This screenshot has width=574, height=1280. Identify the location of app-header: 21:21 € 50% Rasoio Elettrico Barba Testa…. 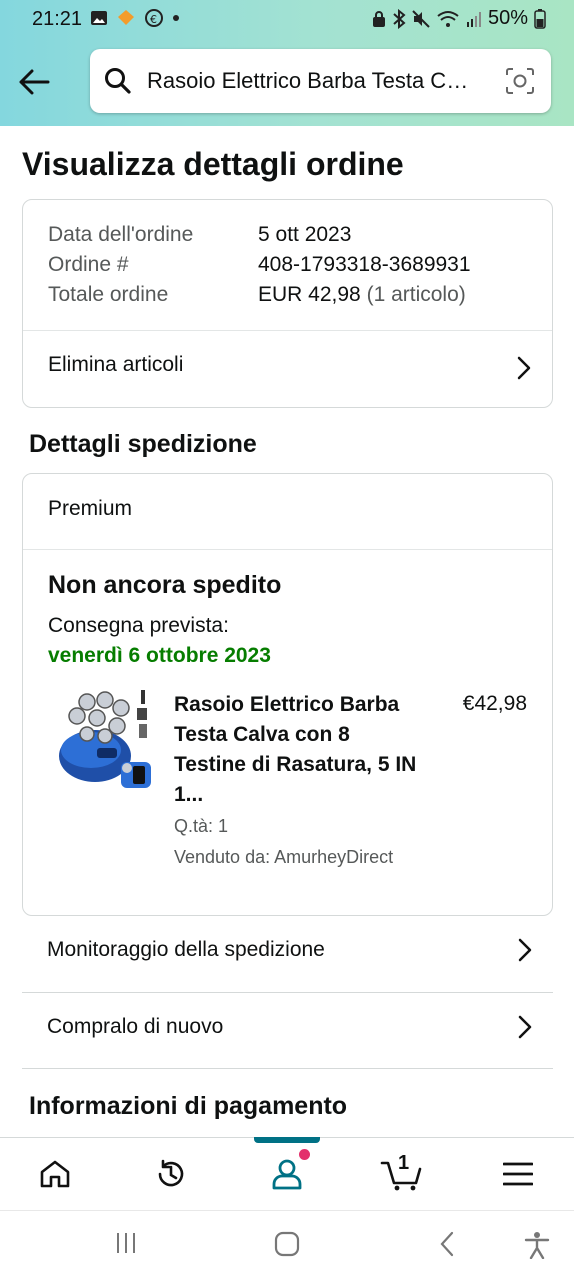
(287, 63).